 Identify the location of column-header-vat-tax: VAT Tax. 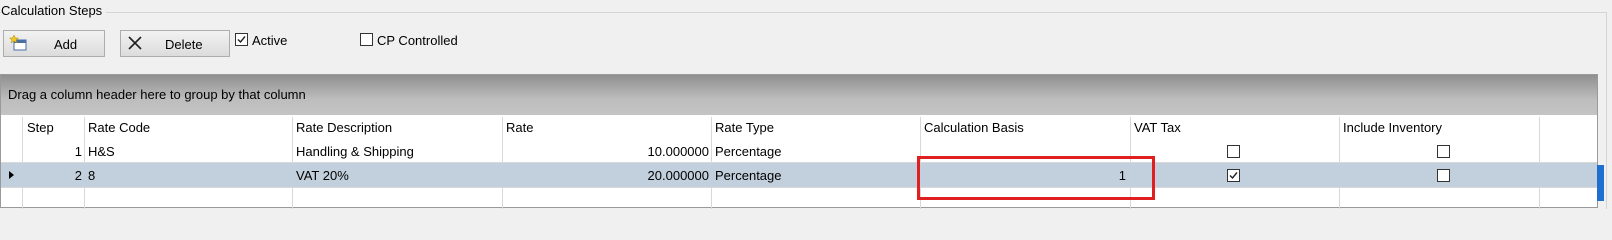
(1157, 127).